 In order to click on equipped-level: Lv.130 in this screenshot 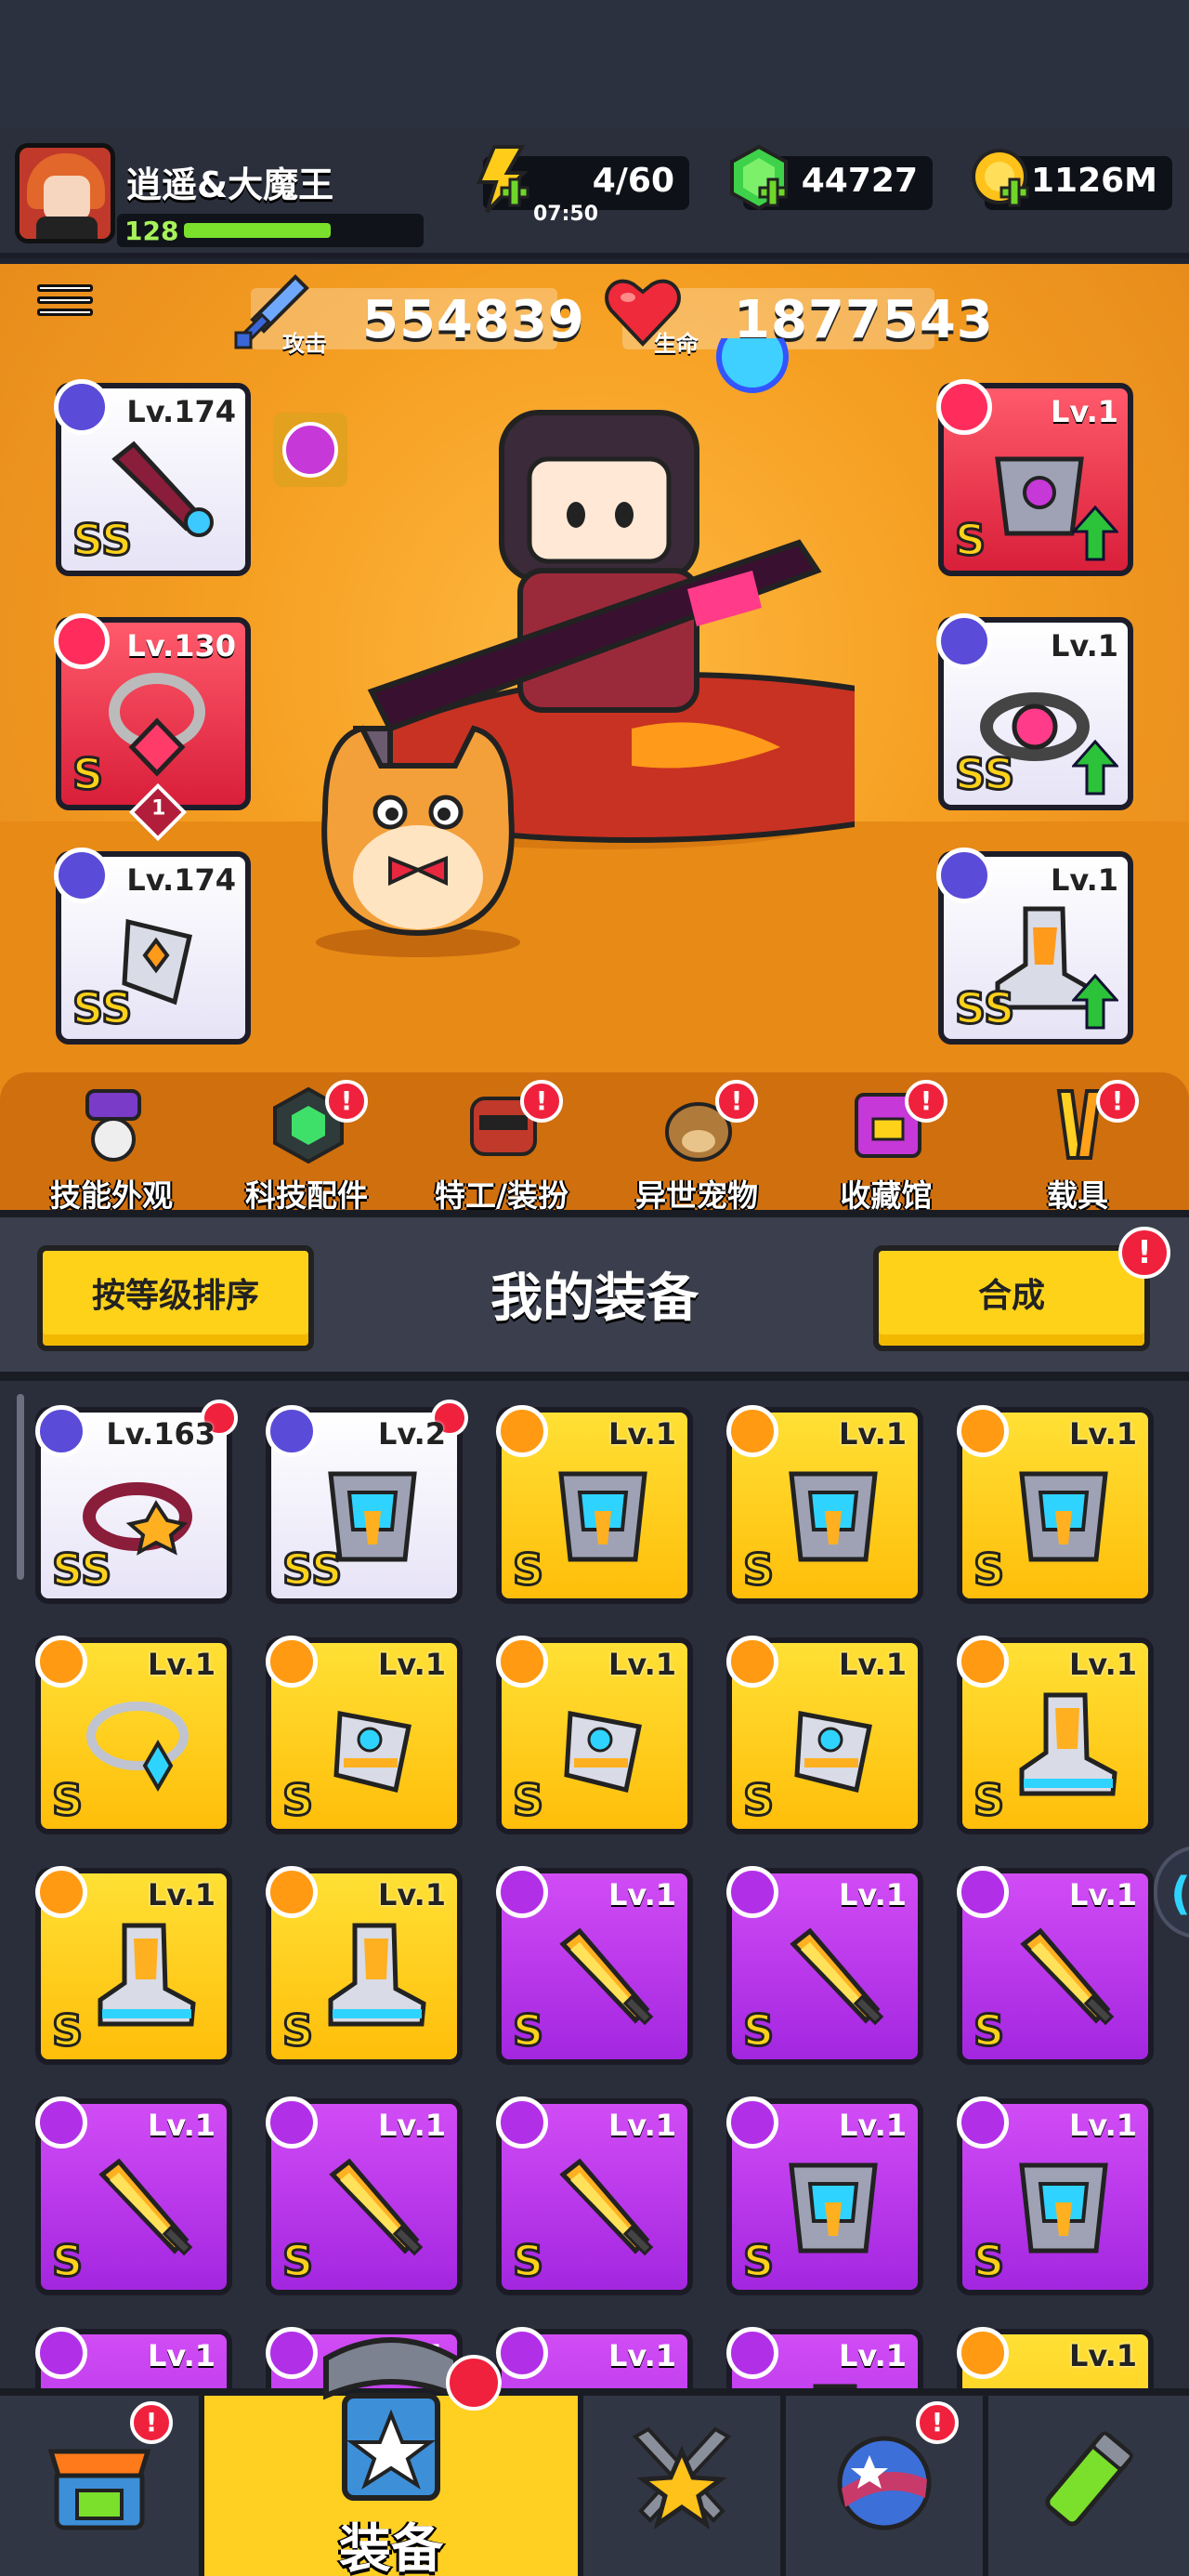, I will do `click(181, 646)`.